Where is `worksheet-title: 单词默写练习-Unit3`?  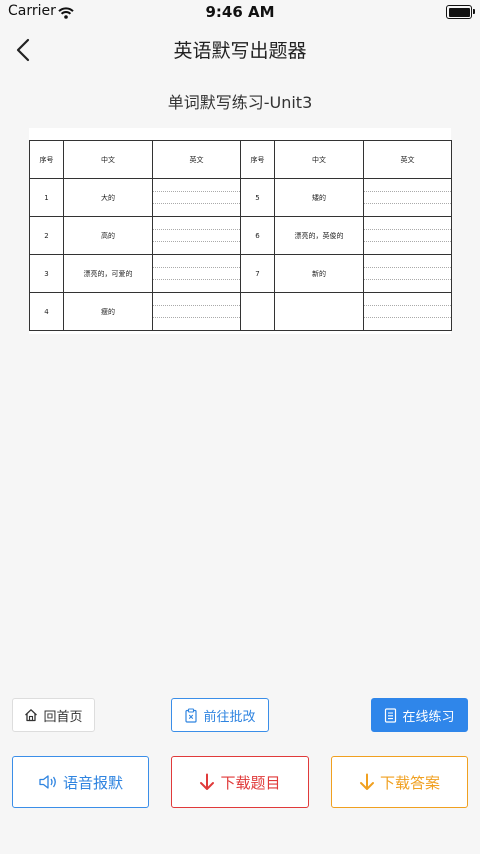 worksheet-title: 单词默写练习-Unit3 is located at coordinates (240, 102).